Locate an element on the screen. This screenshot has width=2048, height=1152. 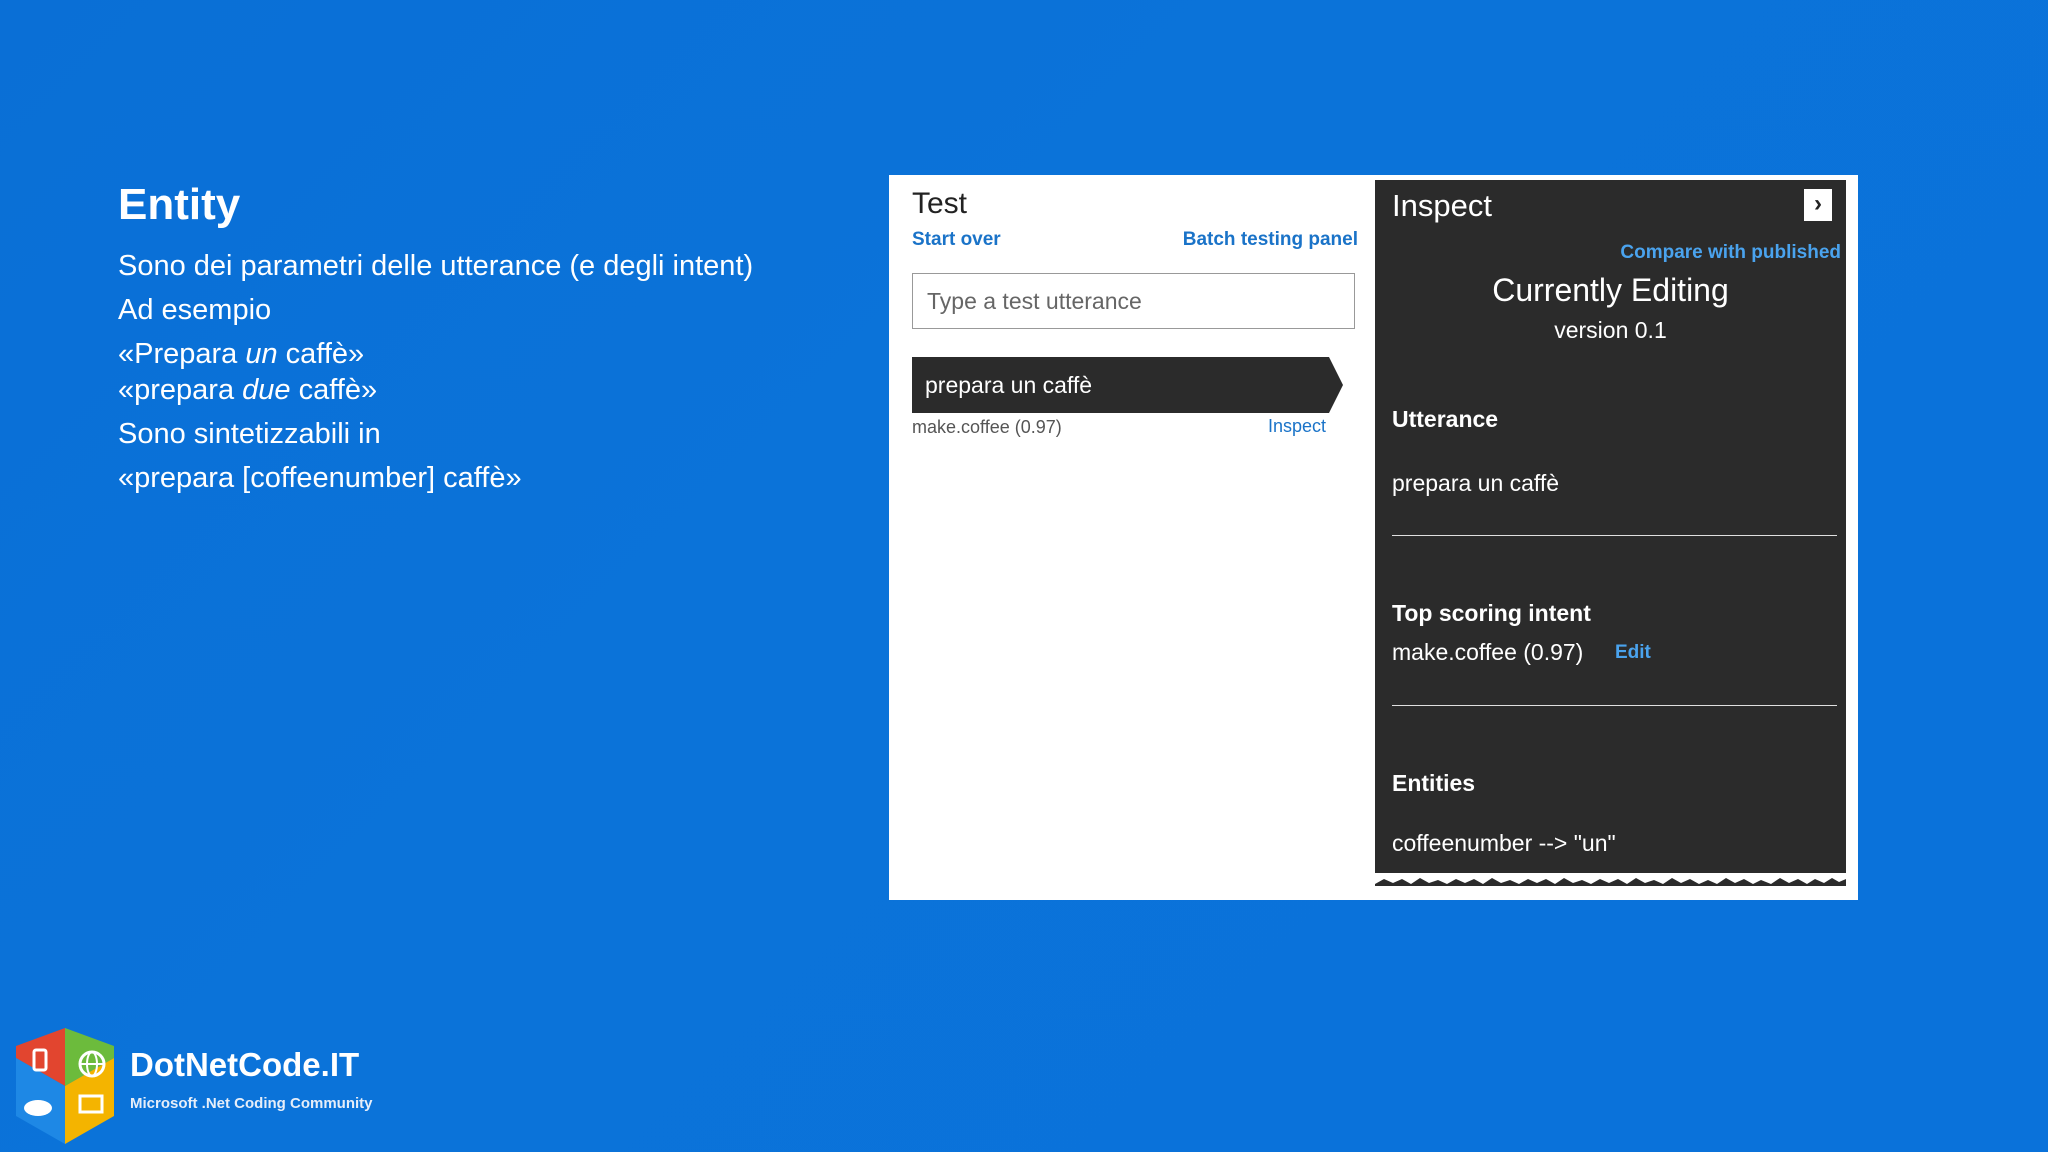
example-two-pre: «prepara is located at coordinates (180, 390).